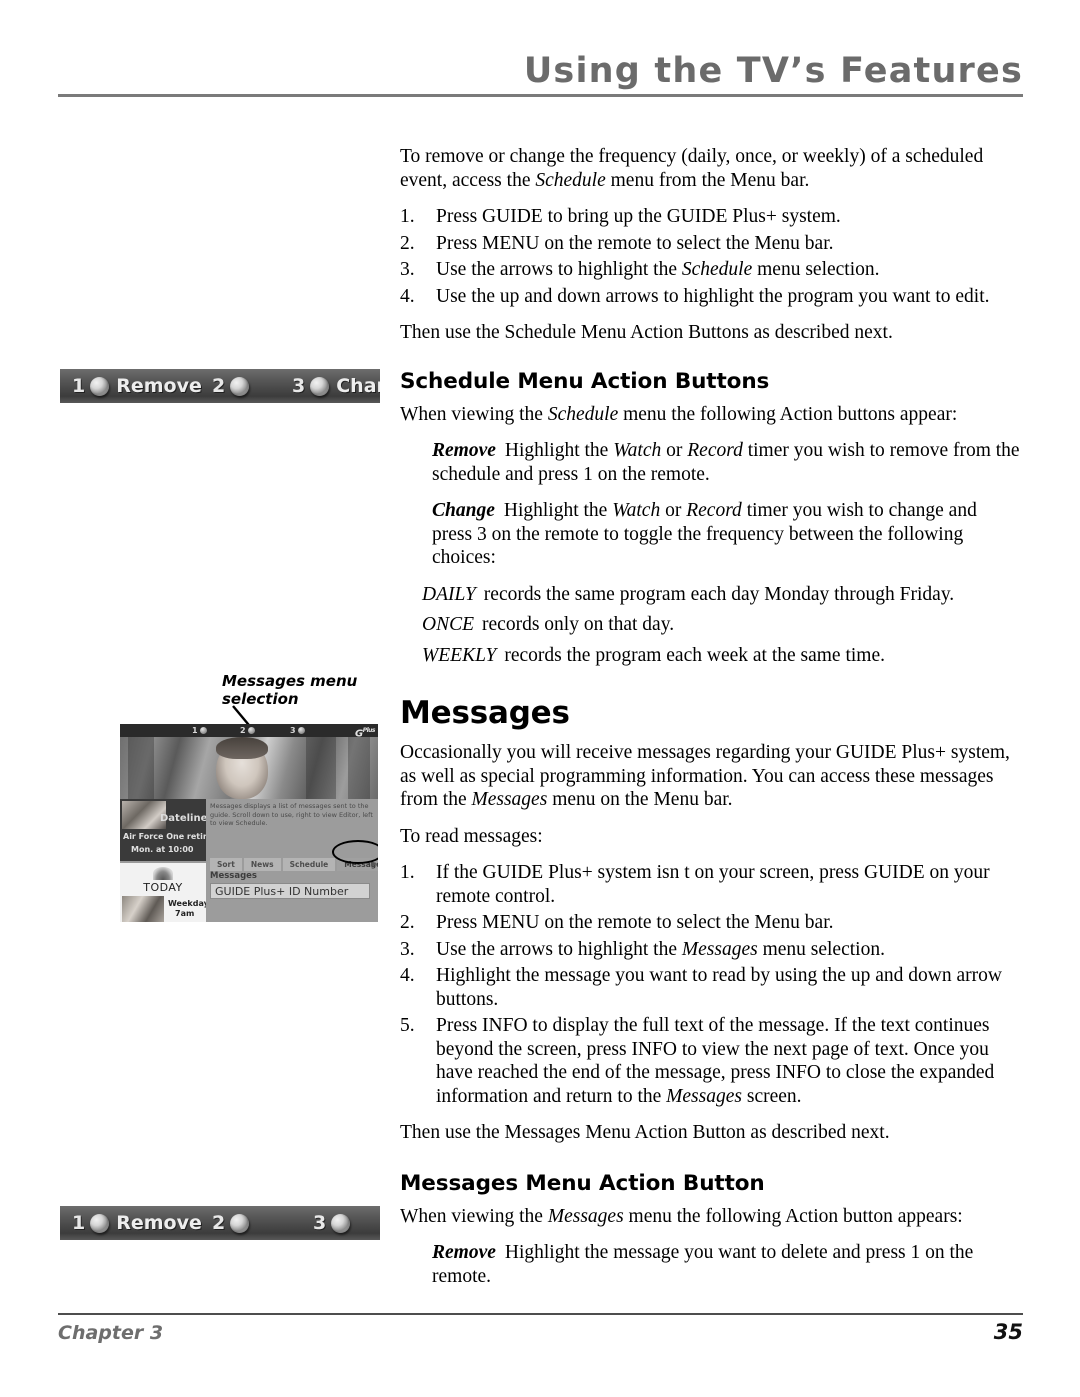 This screenshot has height=1397, width=1080. I want to click on change-emphasis-record: Record, so click(714, 510).